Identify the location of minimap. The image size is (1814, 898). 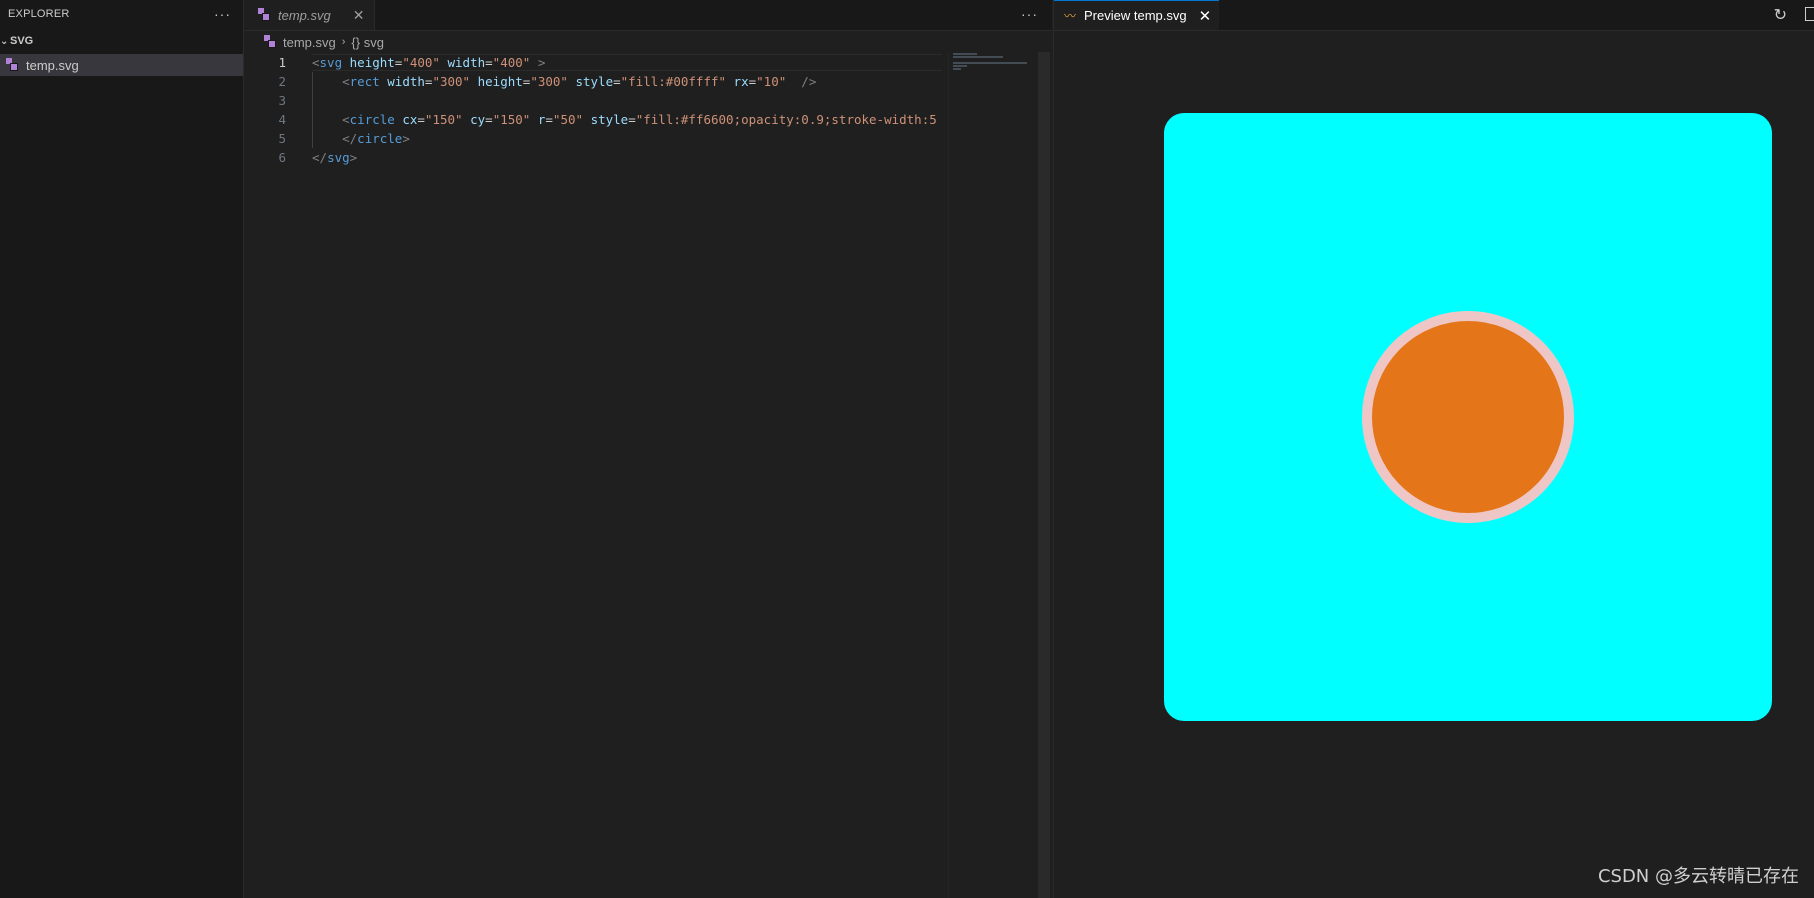
(991, 475).